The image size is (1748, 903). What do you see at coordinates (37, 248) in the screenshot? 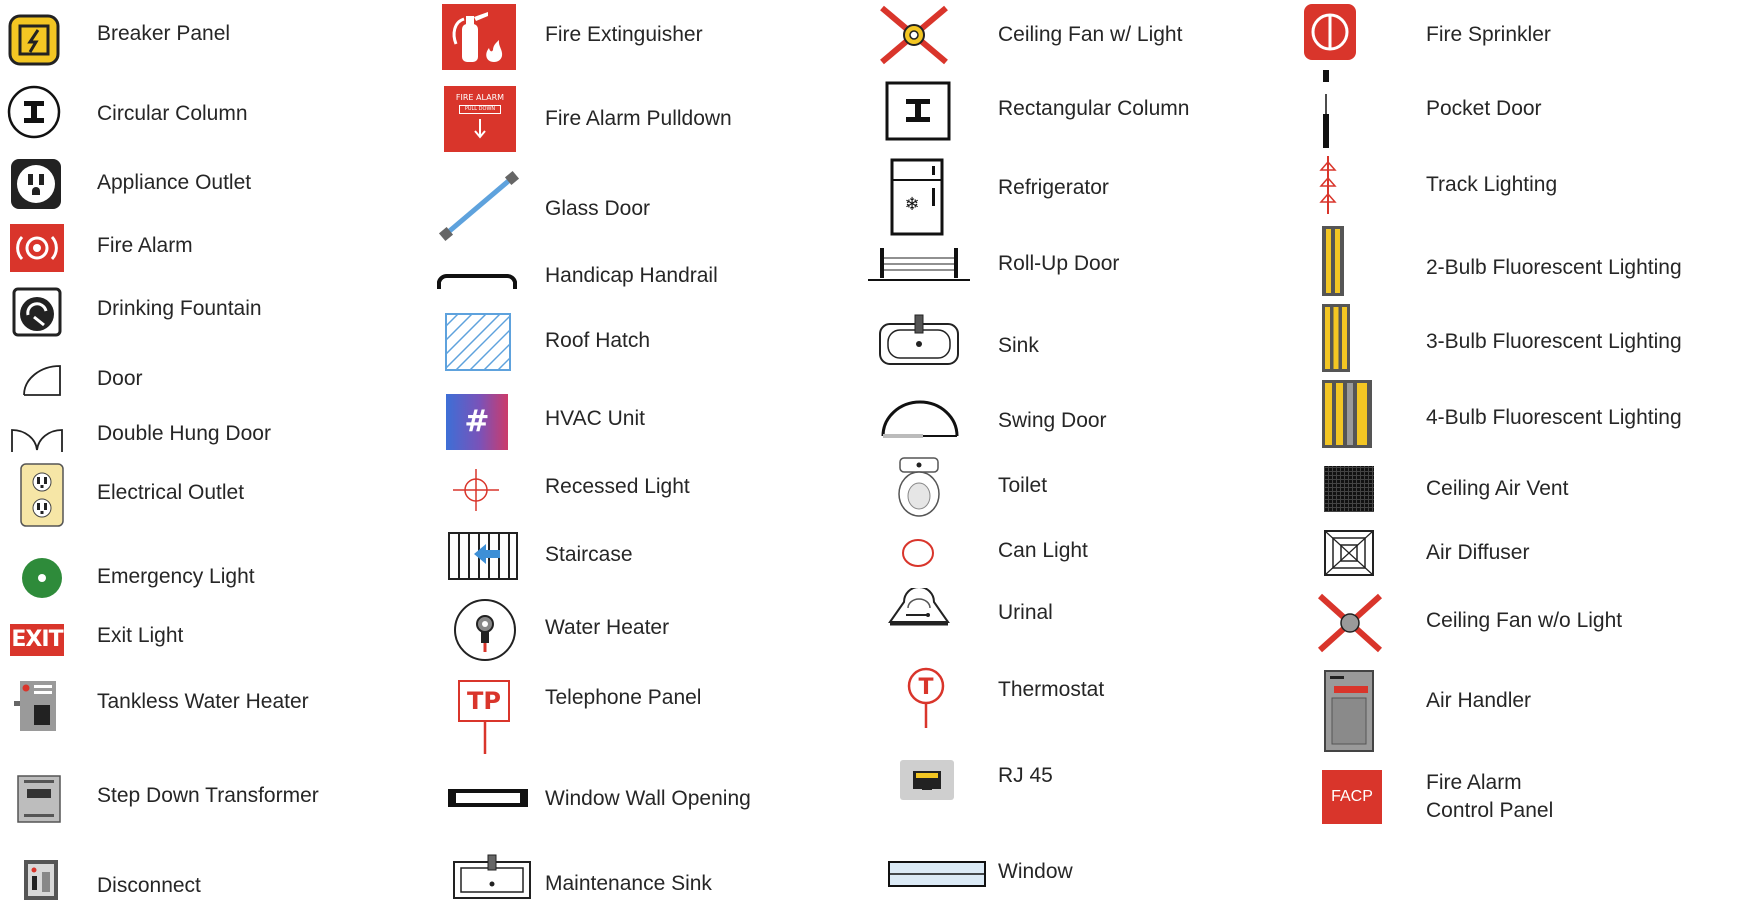
I see `fire-alarm-icon` at bounding box center [37, 248].